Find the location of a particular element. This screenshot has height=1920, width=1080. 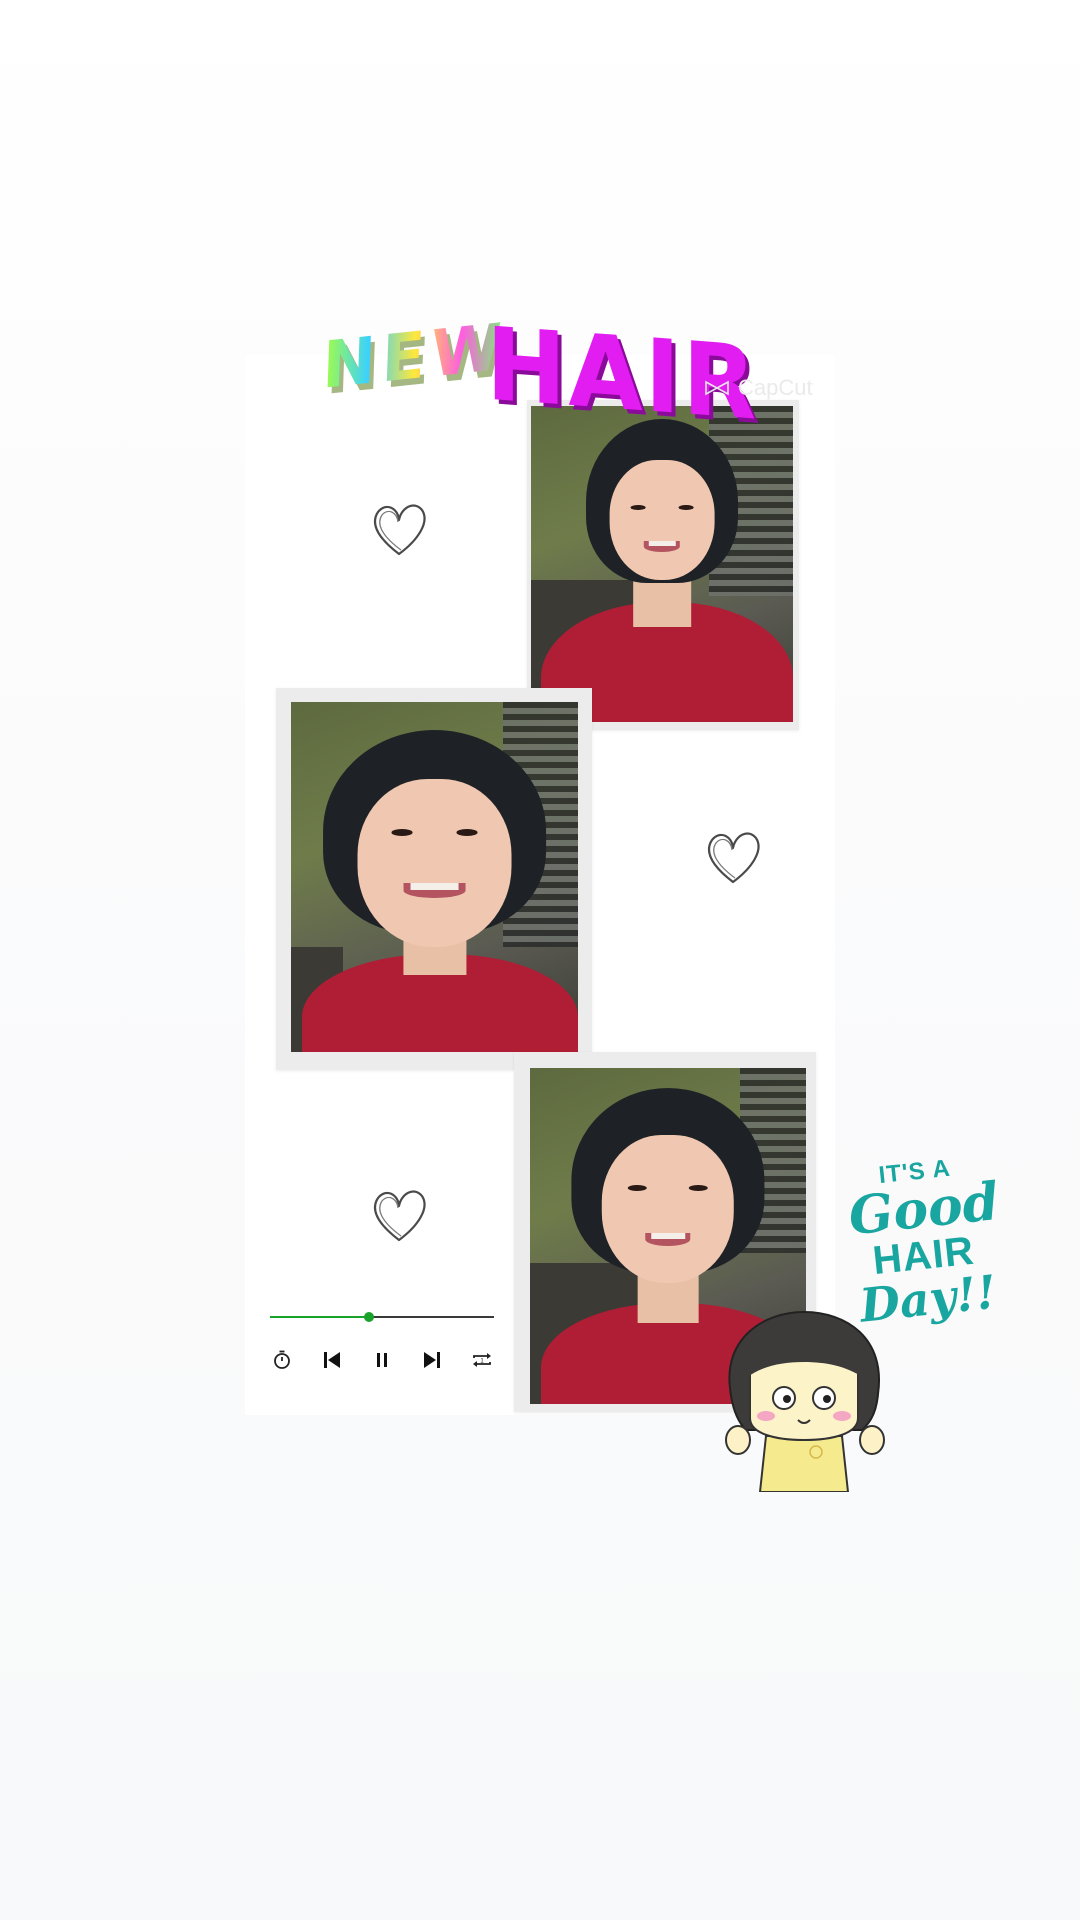

previous-button is located at coordinates (332, 1360).